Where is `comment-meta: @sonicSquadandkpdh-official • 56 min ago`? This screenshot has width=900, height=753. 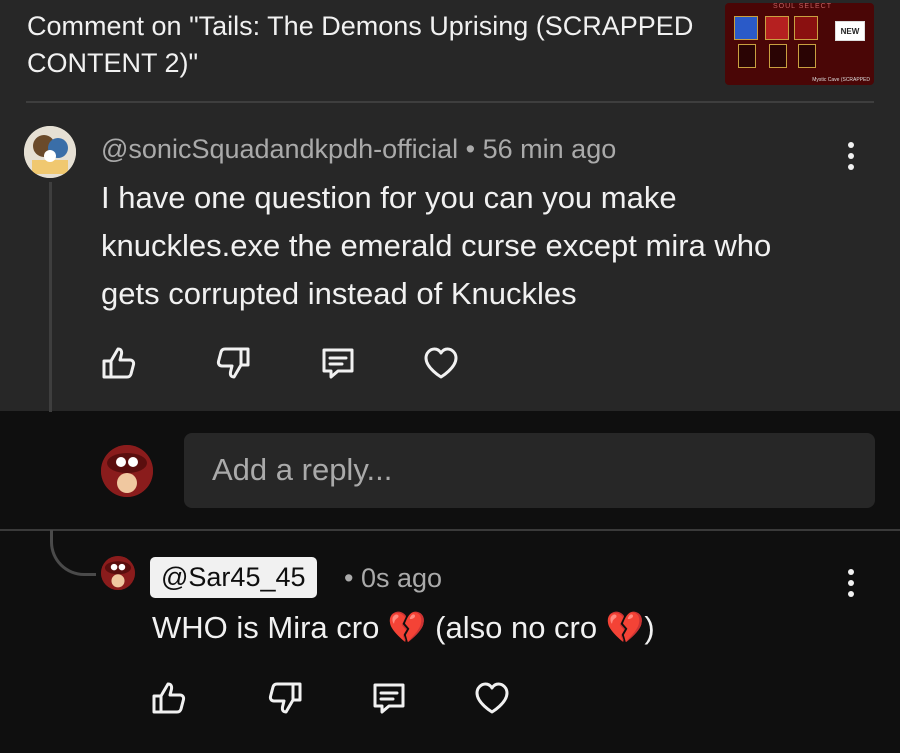 comment-meta: @sonicSquadandkpdh-official • 56 min ago is located at coordinates (358, 149).